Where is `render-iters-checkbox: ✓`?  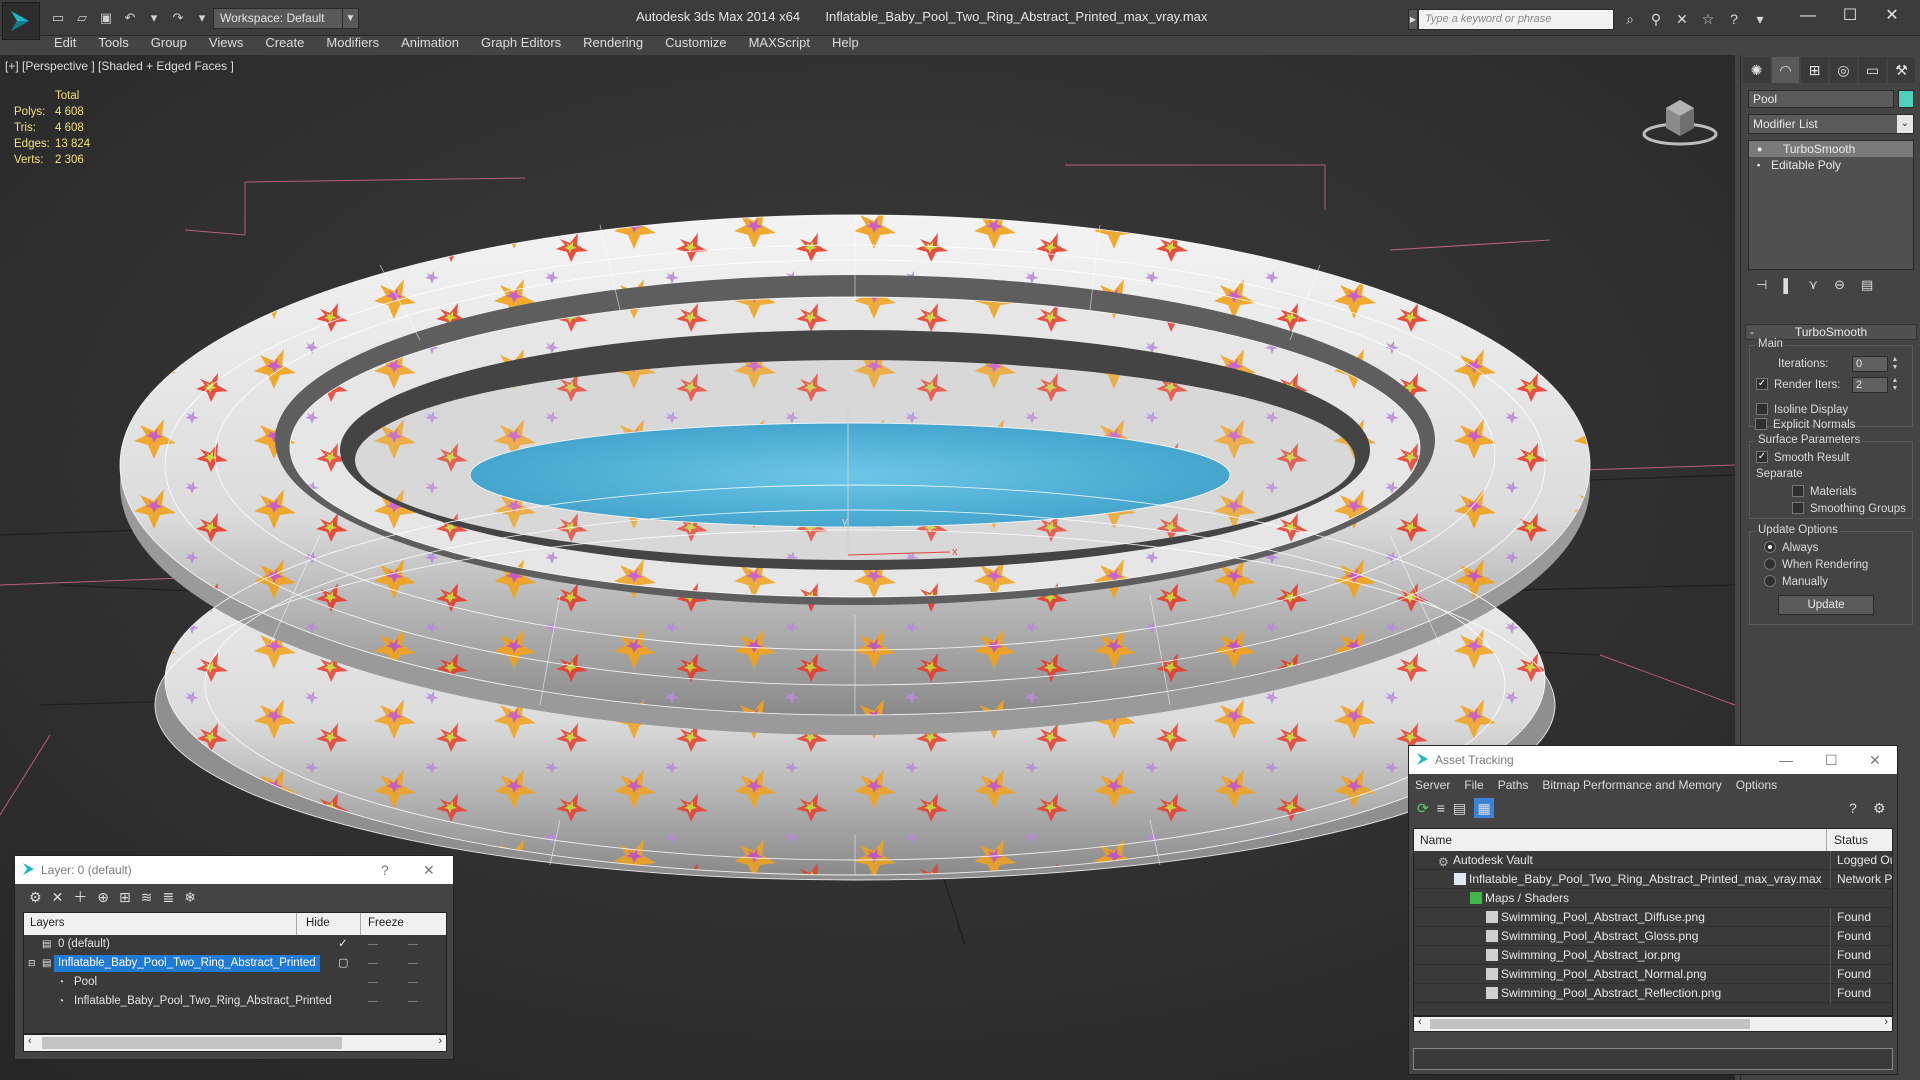
render-iters-checkbox: ✓ is located at coordinates (1762, 384).